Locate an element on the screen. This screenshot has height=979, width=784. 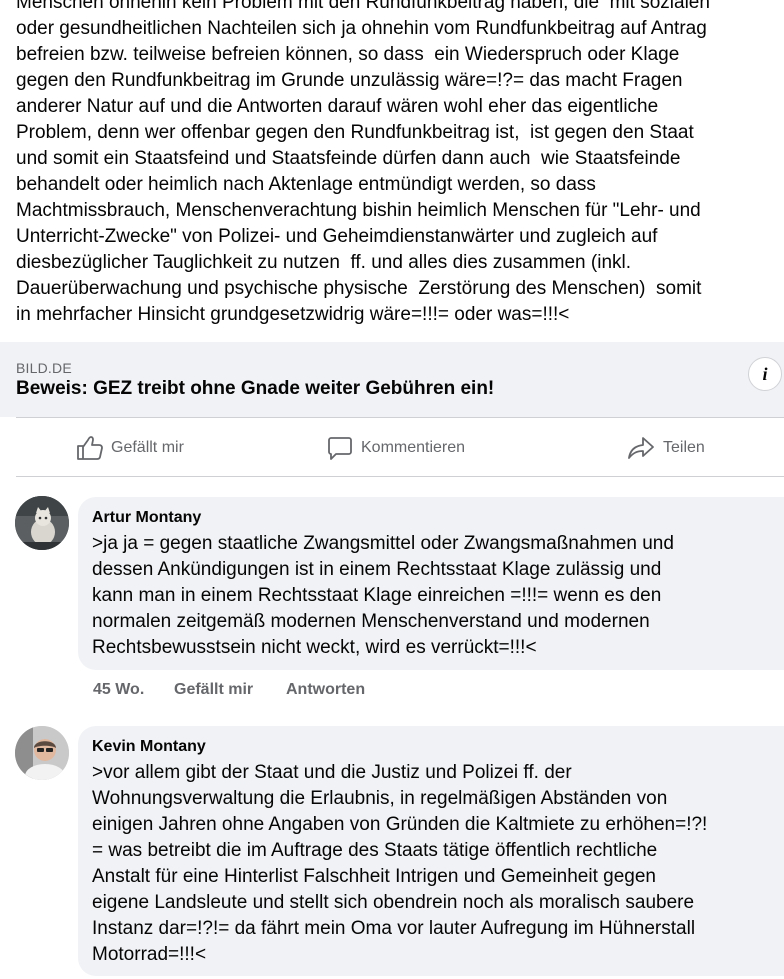
comment-icon is located at coordinates (340, 448).